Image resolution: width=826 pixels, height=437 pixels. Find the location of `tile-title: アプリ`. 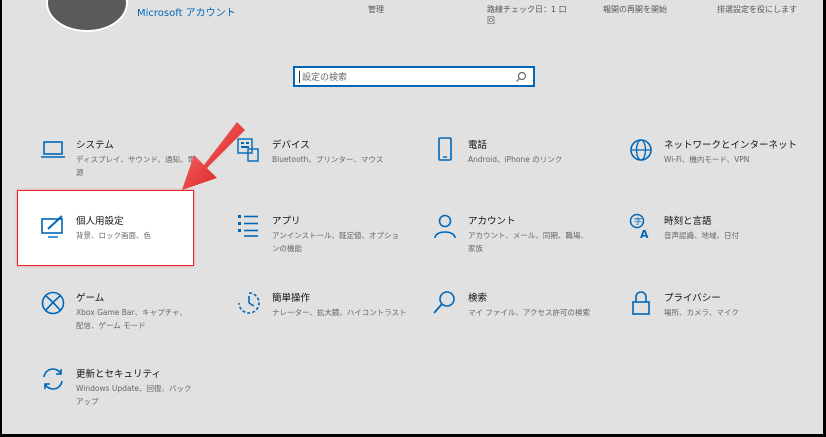

tile-title: アプリ is located at coordinates (286, 221).